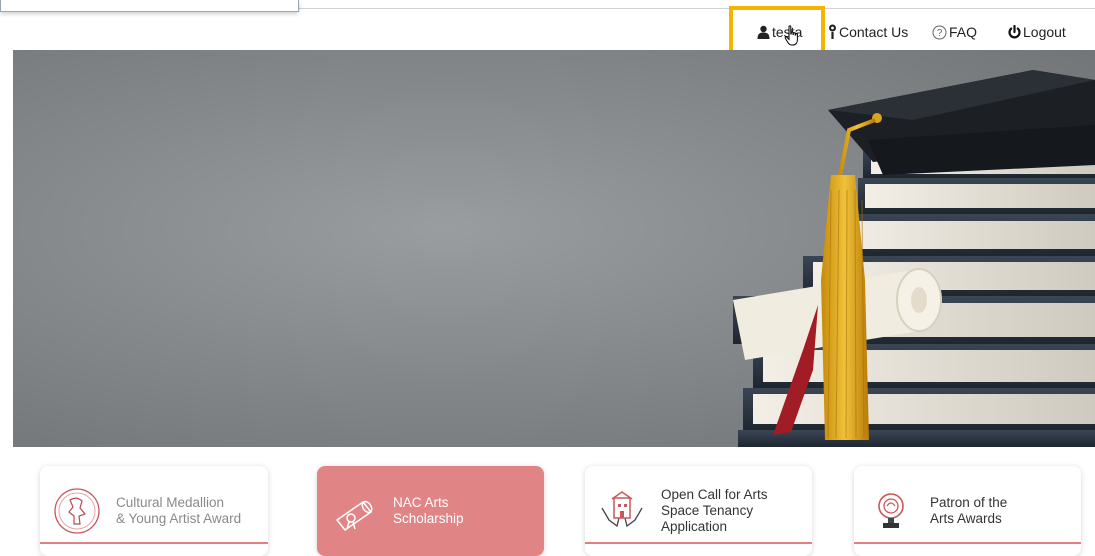  Describe the element at coordinates (1014, 32) in the screenshot. I see `power-icon` at that location.